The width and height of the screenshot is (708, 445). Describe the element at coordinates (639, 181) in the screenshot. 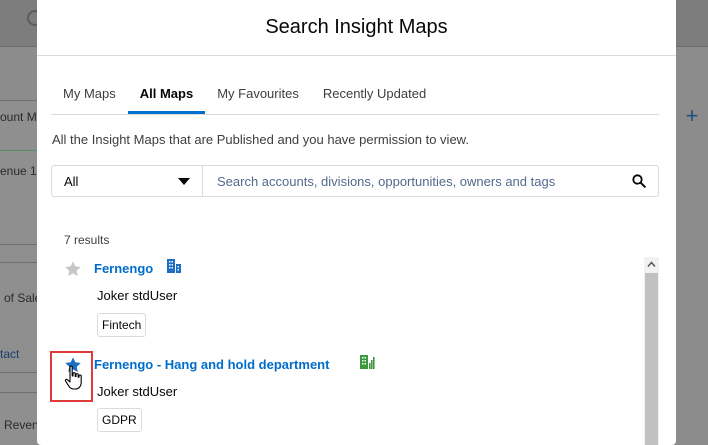

I see `search-icon` at that location.